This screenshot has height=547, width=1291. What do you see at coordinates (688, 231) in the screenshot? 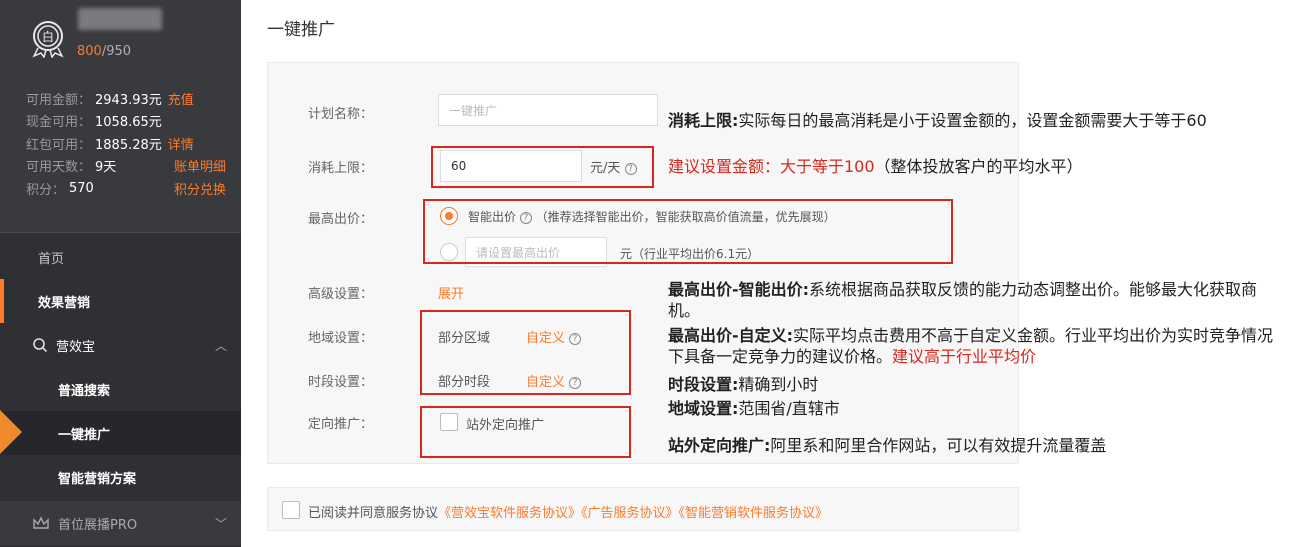
I see `annotation-box-bid` at bounding box center [688, 231].